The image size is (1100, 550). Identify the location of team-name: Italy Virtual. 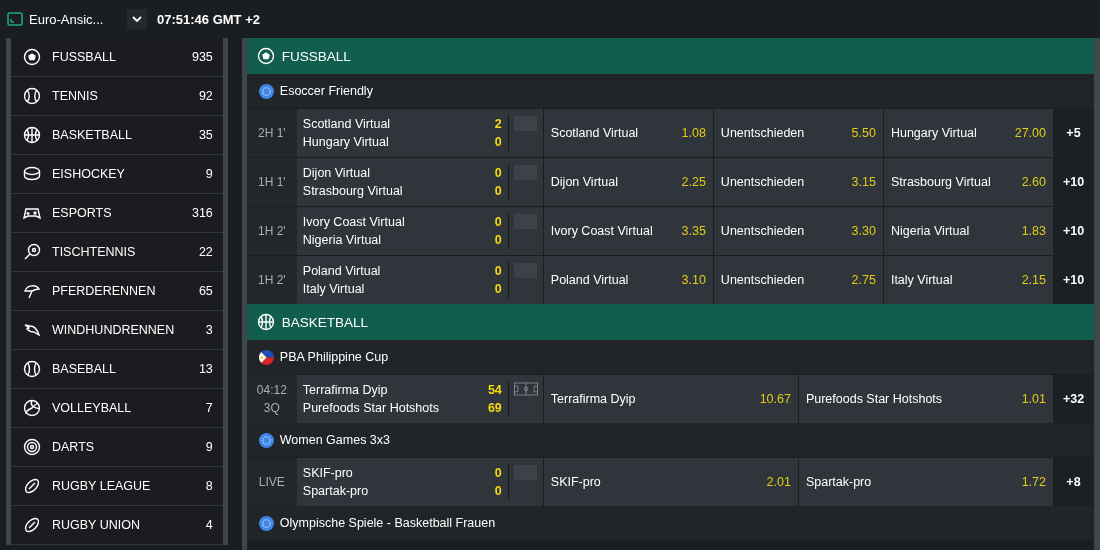
(333, 289).